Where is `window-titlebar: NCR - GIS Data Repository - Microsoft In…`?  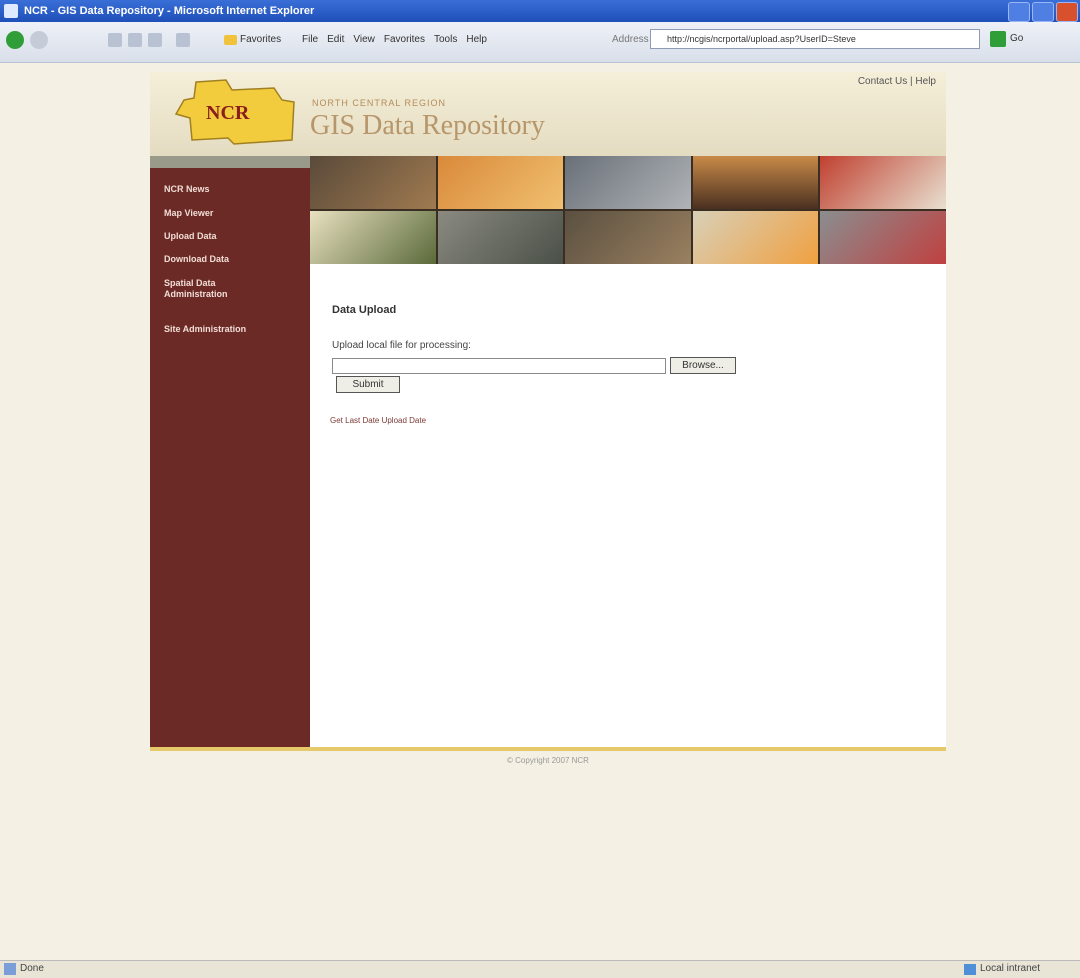 window-titlebar: NCR - GIS Data Repository - Microsoft In… is located at coordinates (540, 11).